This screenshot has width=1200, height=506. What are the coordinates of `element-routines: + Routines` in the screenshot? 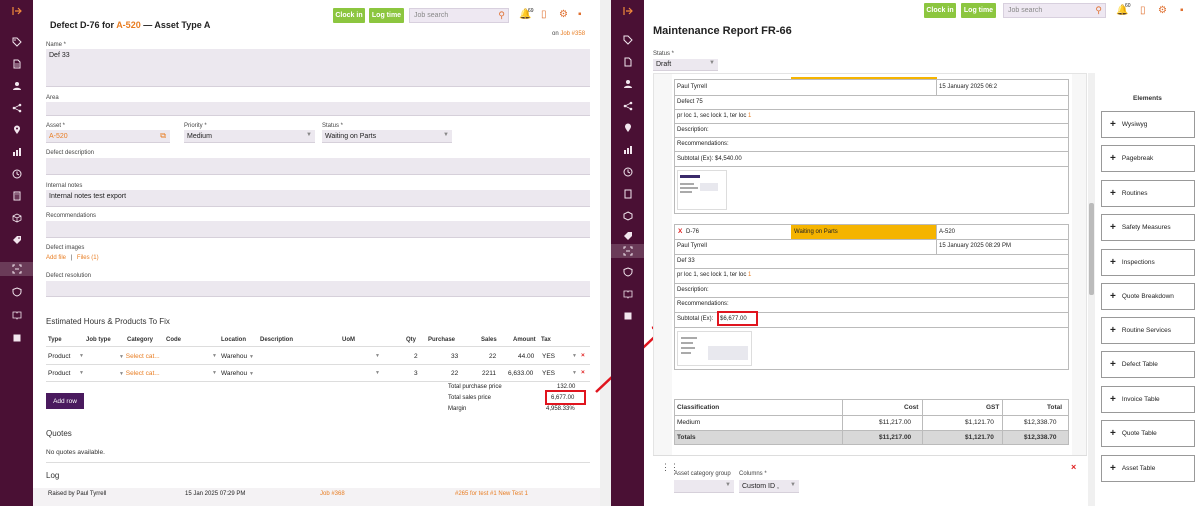 It's located at (1148, 193).